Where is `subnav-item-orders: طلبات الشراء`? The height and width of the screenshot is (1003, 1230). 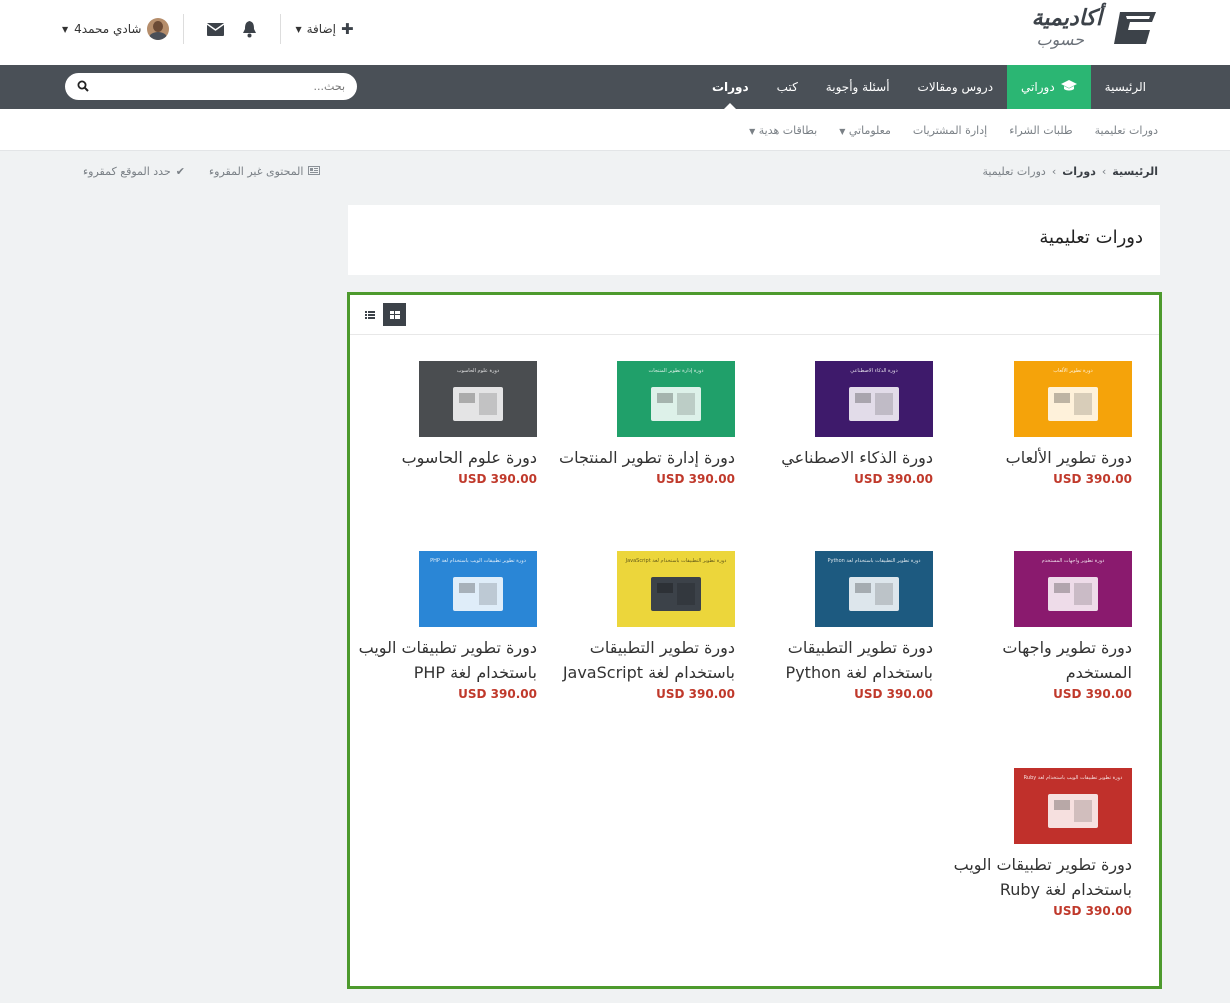 subnav-item-orders: طلبات الشراء is located at coordinates (1040, 130).